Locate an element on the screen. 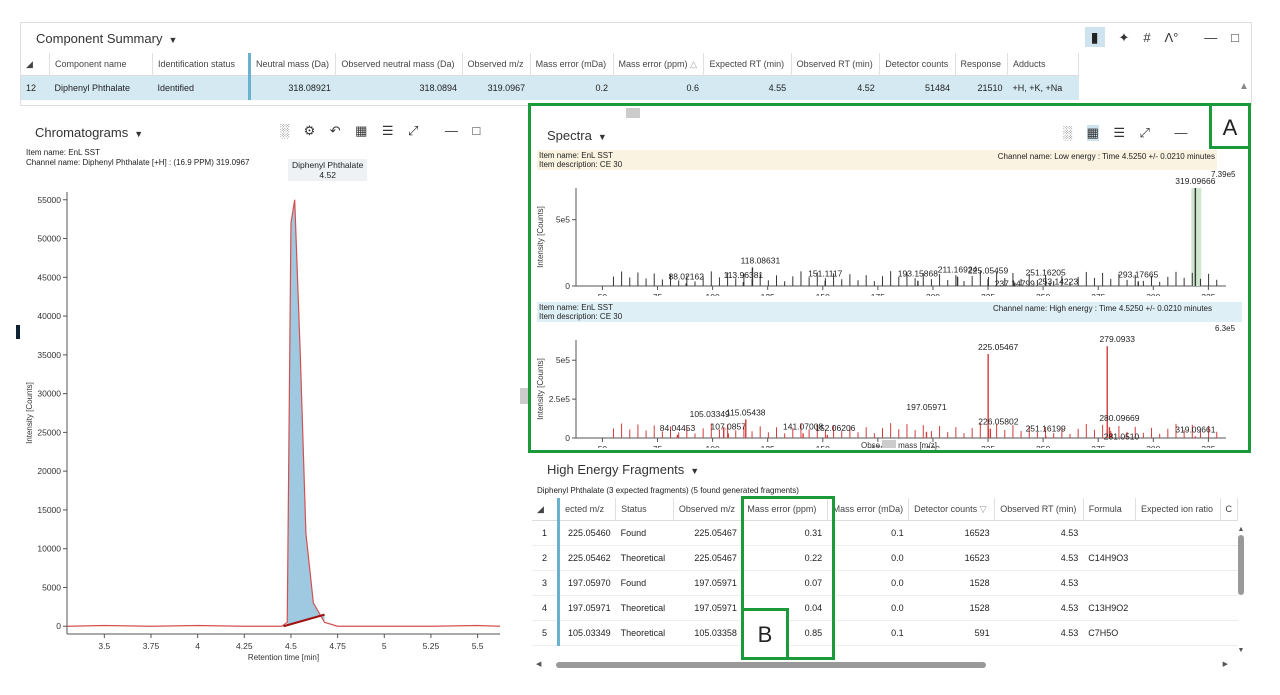 This screenshot has height=695, width=1280. summary-scrollbar: ▲ is located at coordinates (1244, 91).